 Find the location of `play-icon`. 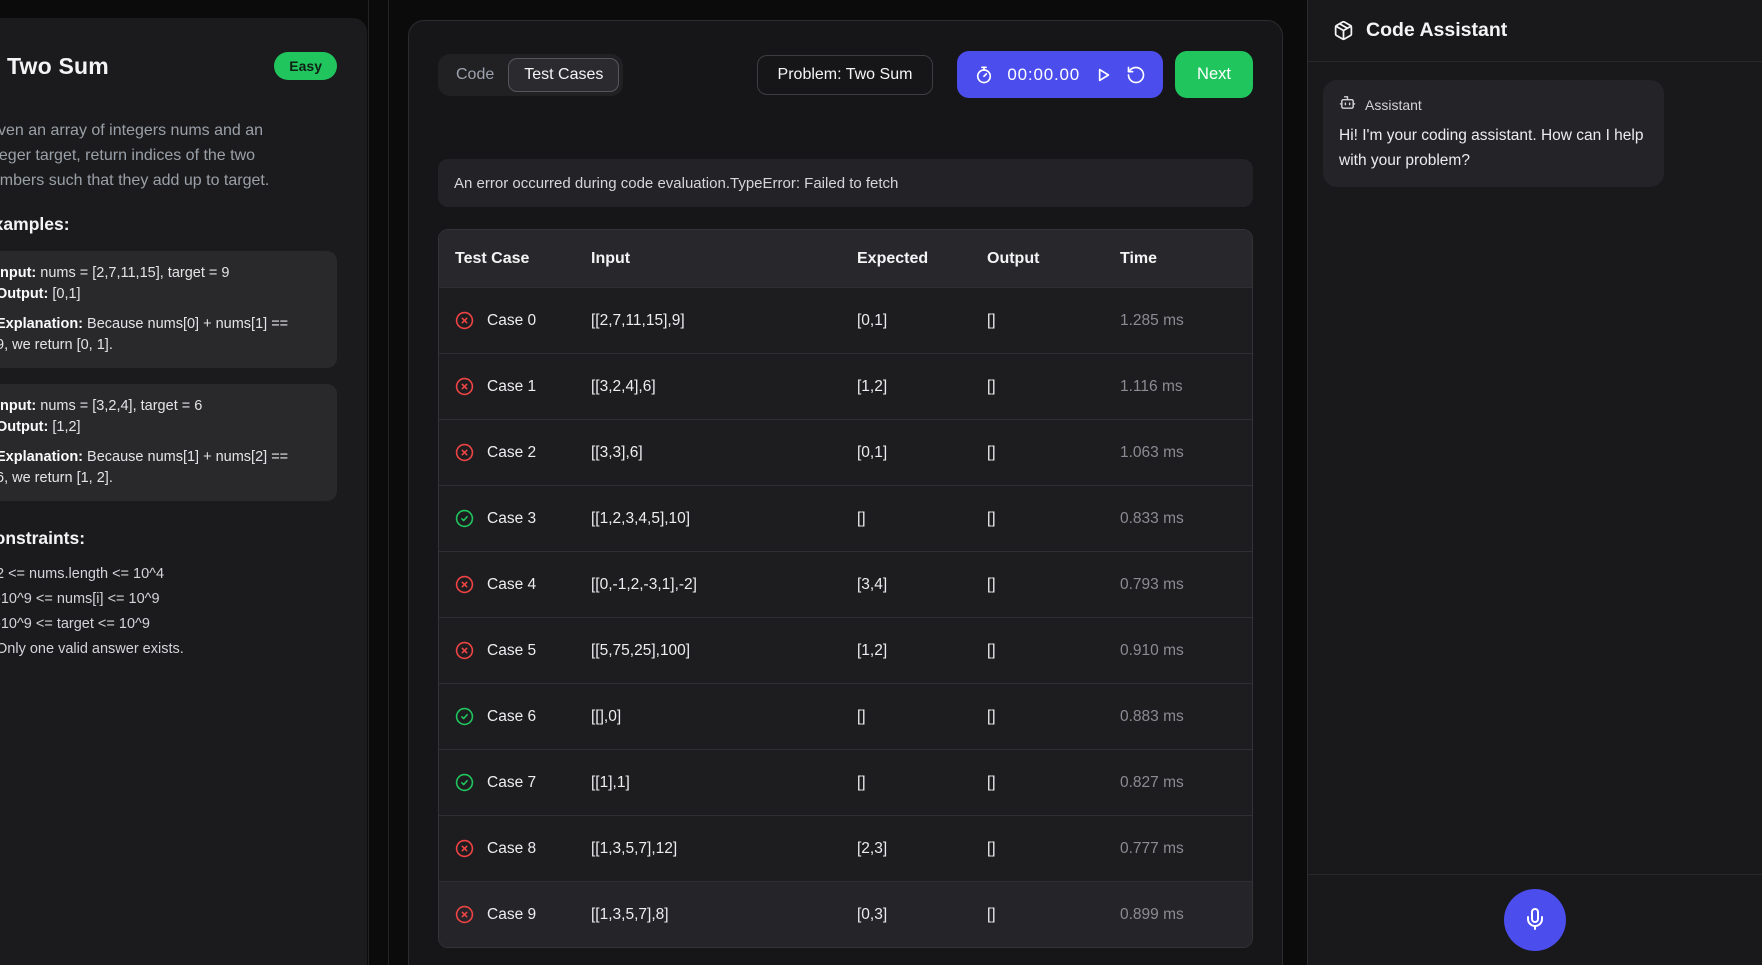

play-icon is located at coordinates (1103, 75).